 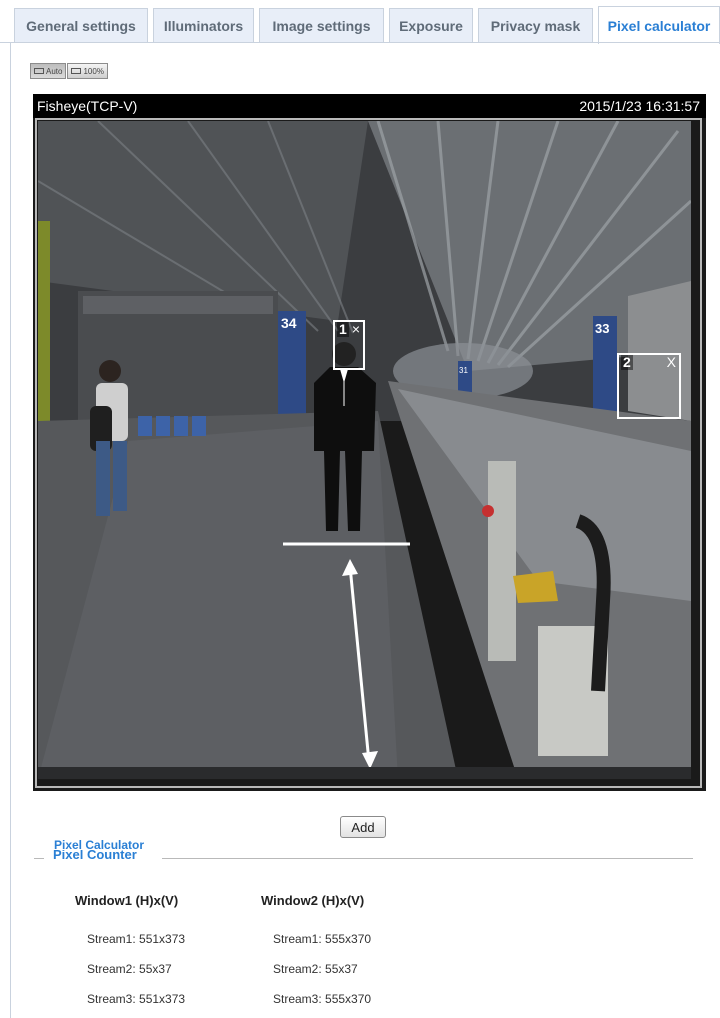 I want to click on view-auto-button: Auto, so click(x=48, y=71).